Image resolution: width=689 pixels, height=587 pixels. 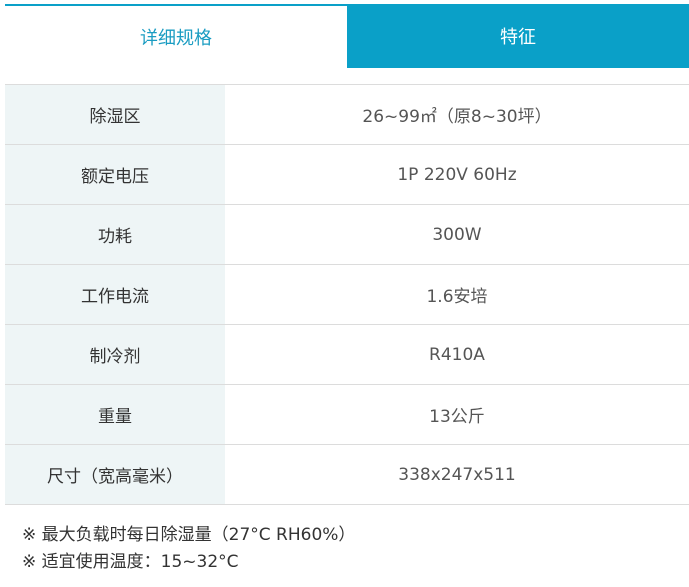 I want to click on spec-value-dehumidify-area: 26~99㎡（原8~30坪）, so click(x=457, y=117).